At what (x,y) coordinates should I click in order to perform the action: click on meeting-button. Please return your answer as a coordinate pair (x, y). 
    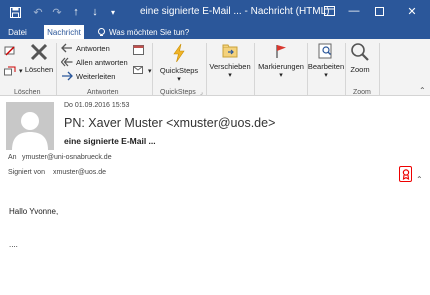
    Looking at the image, I should click on (139, 49).